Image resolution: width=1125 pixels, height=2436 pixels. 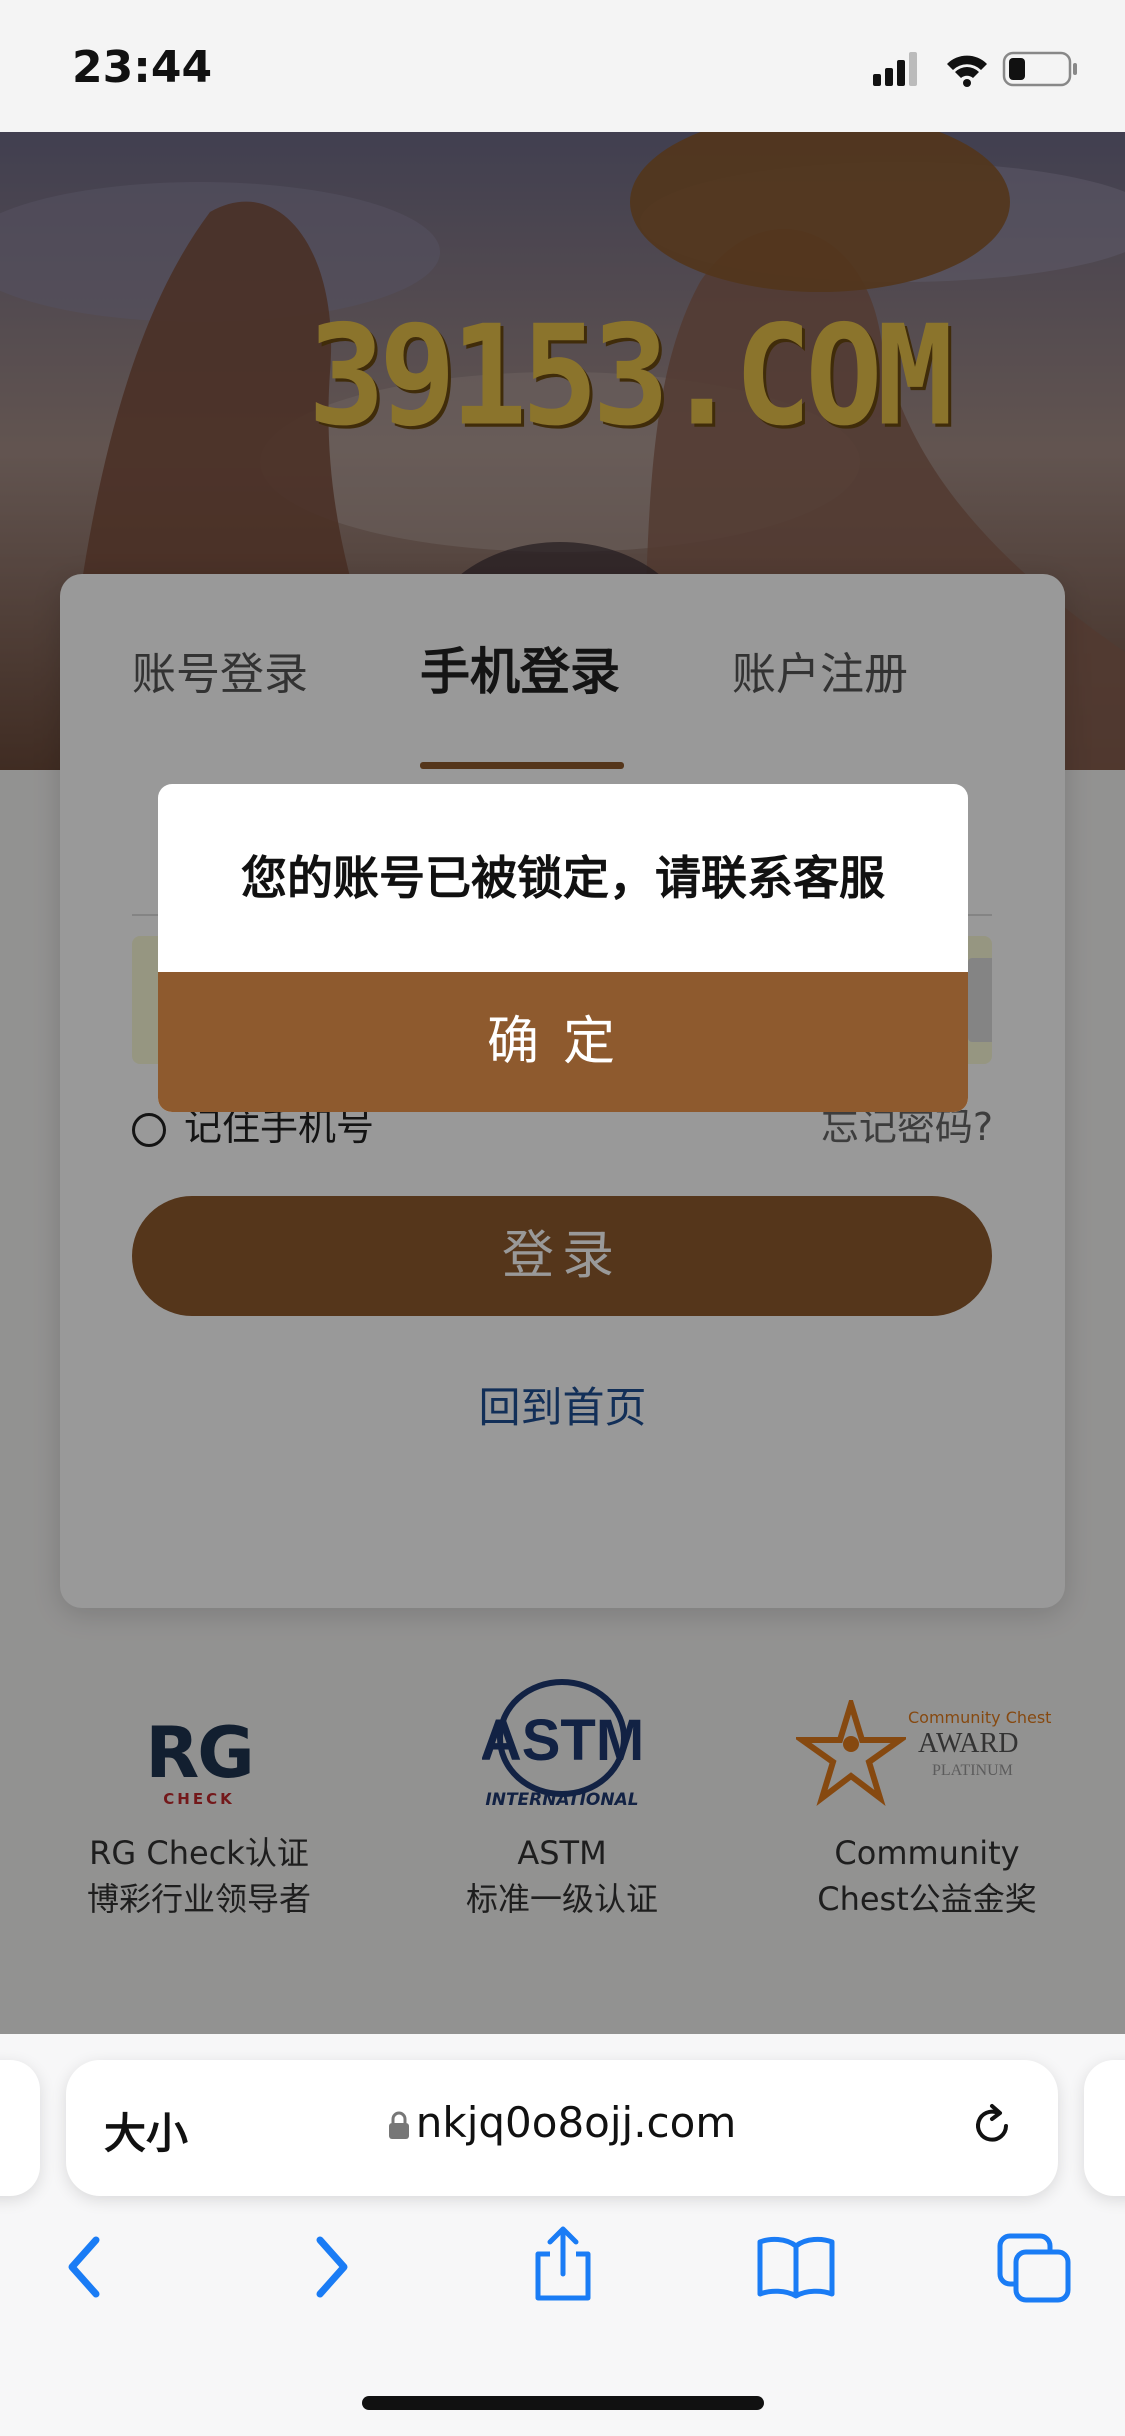 What do you see at coordinates (563, 1042) in the screenshot?
I see `dialog-confirm-button: 确定` at bounding box center [563, 1042].